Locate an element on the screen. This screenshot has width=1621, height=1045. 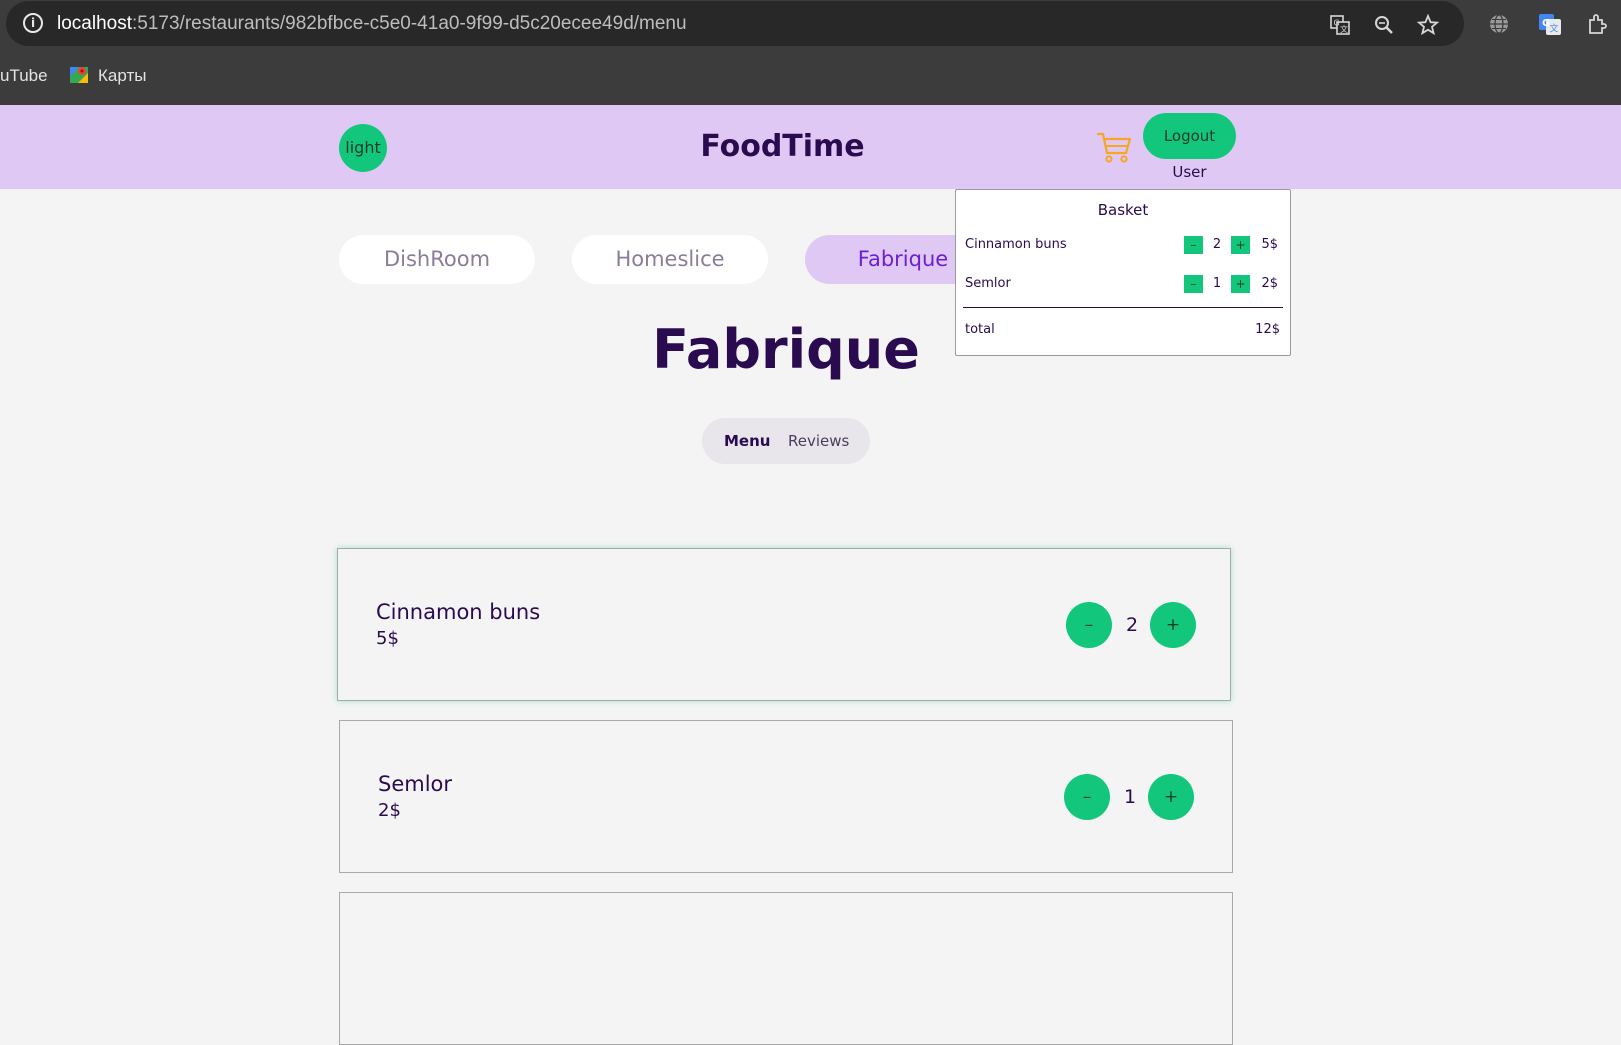
basket-title: Basket is located at coordinates (1123, 210).